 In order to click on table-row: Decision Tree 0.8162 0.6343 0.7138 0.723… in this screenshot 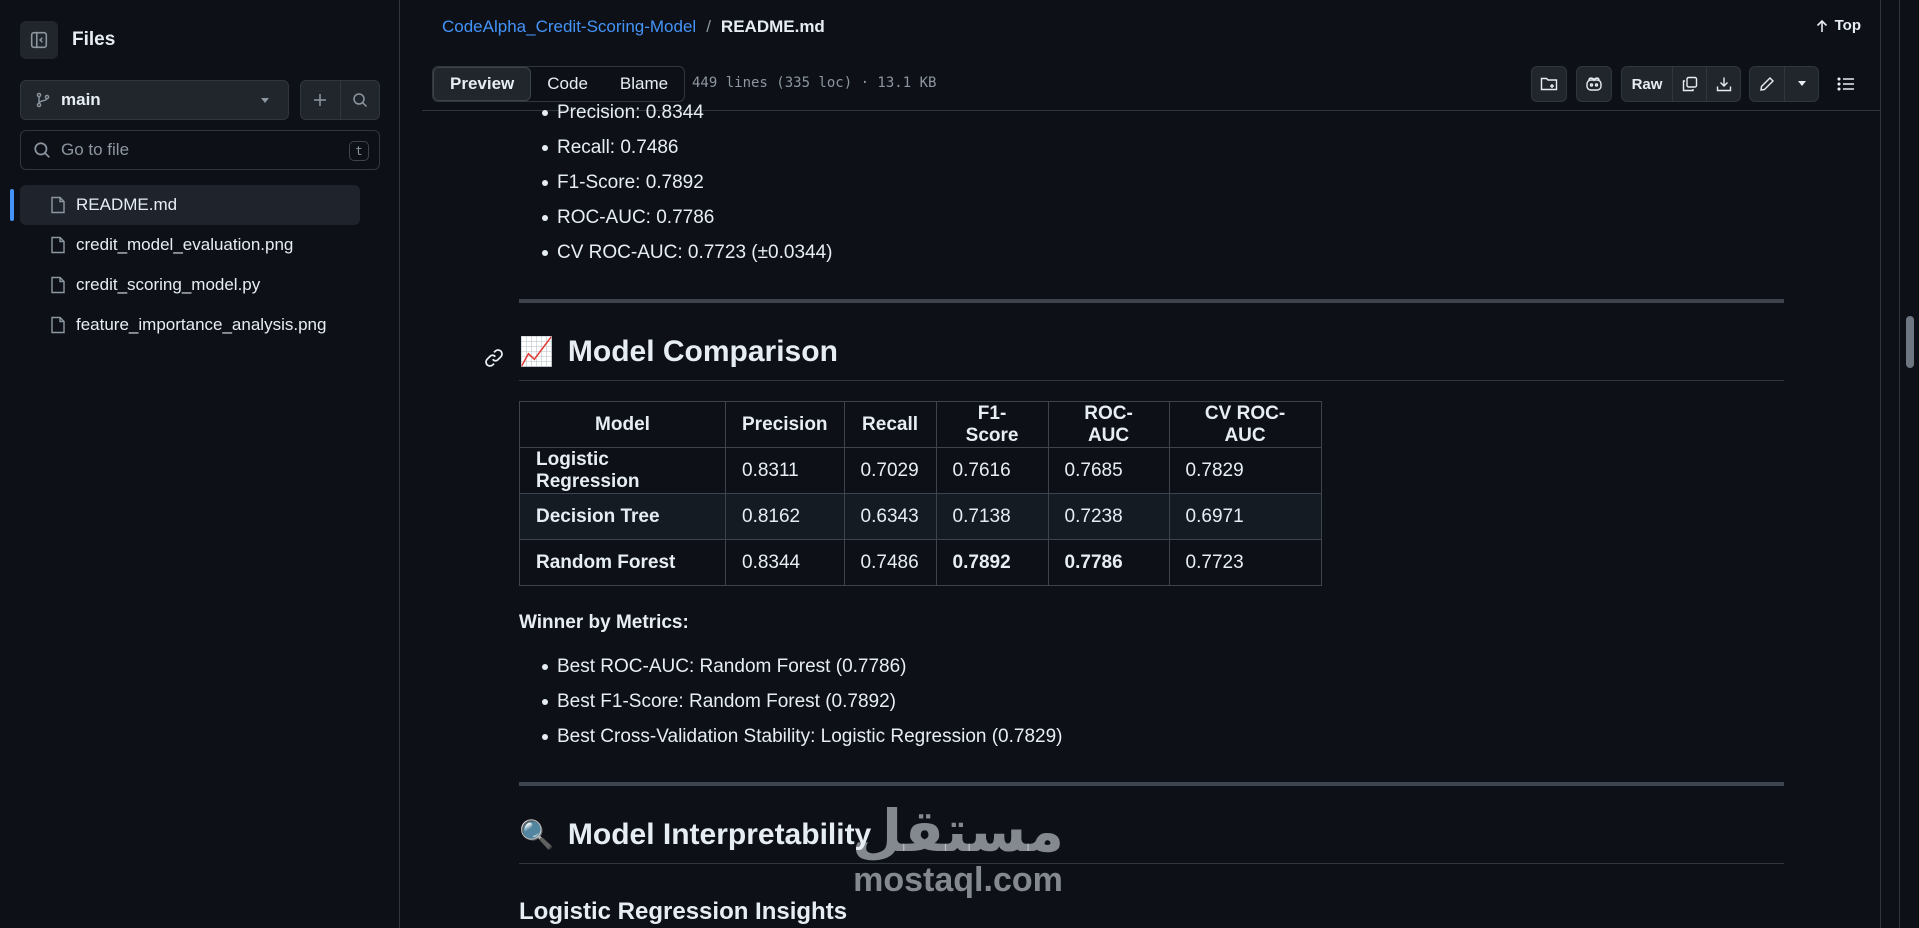, I will do `click(920, 516)`.